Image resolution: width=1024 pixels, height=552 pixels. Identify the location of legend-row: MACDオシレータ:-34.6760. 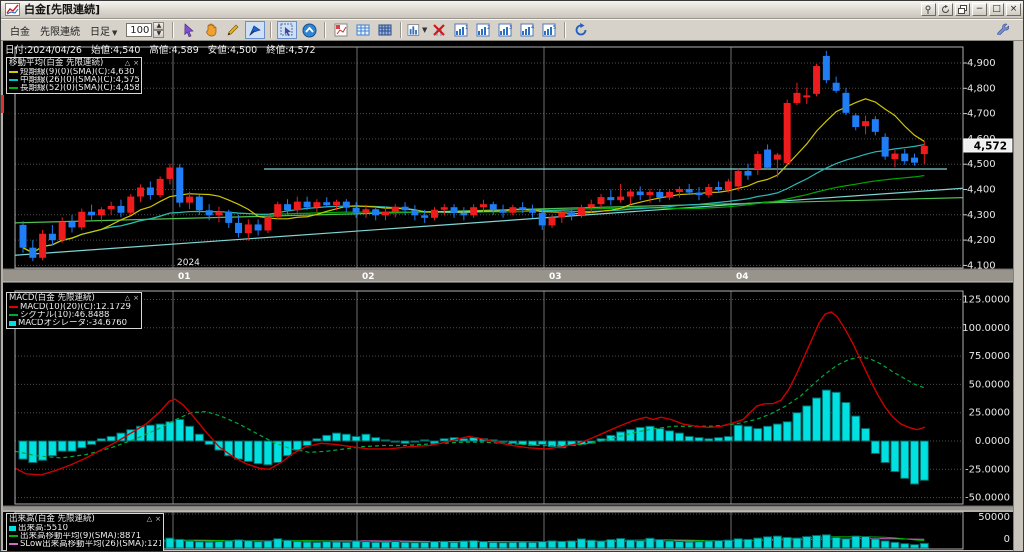
(74, 323).